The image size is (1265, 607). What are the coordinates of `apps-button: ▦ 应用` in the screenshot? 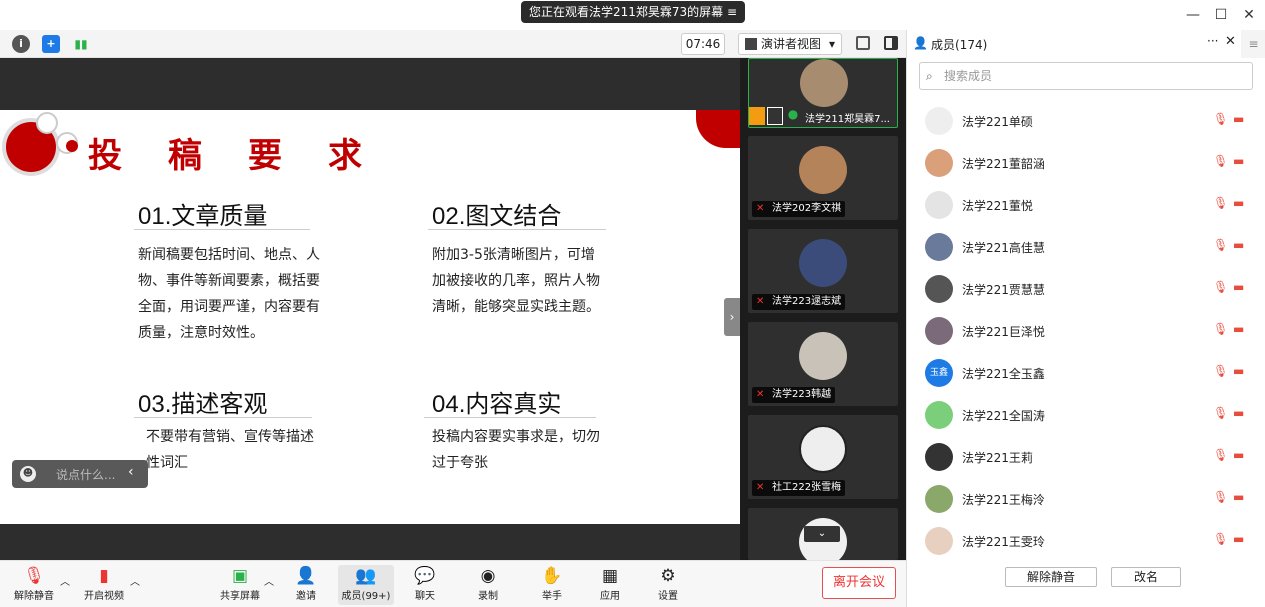 It's located at (610, 585).